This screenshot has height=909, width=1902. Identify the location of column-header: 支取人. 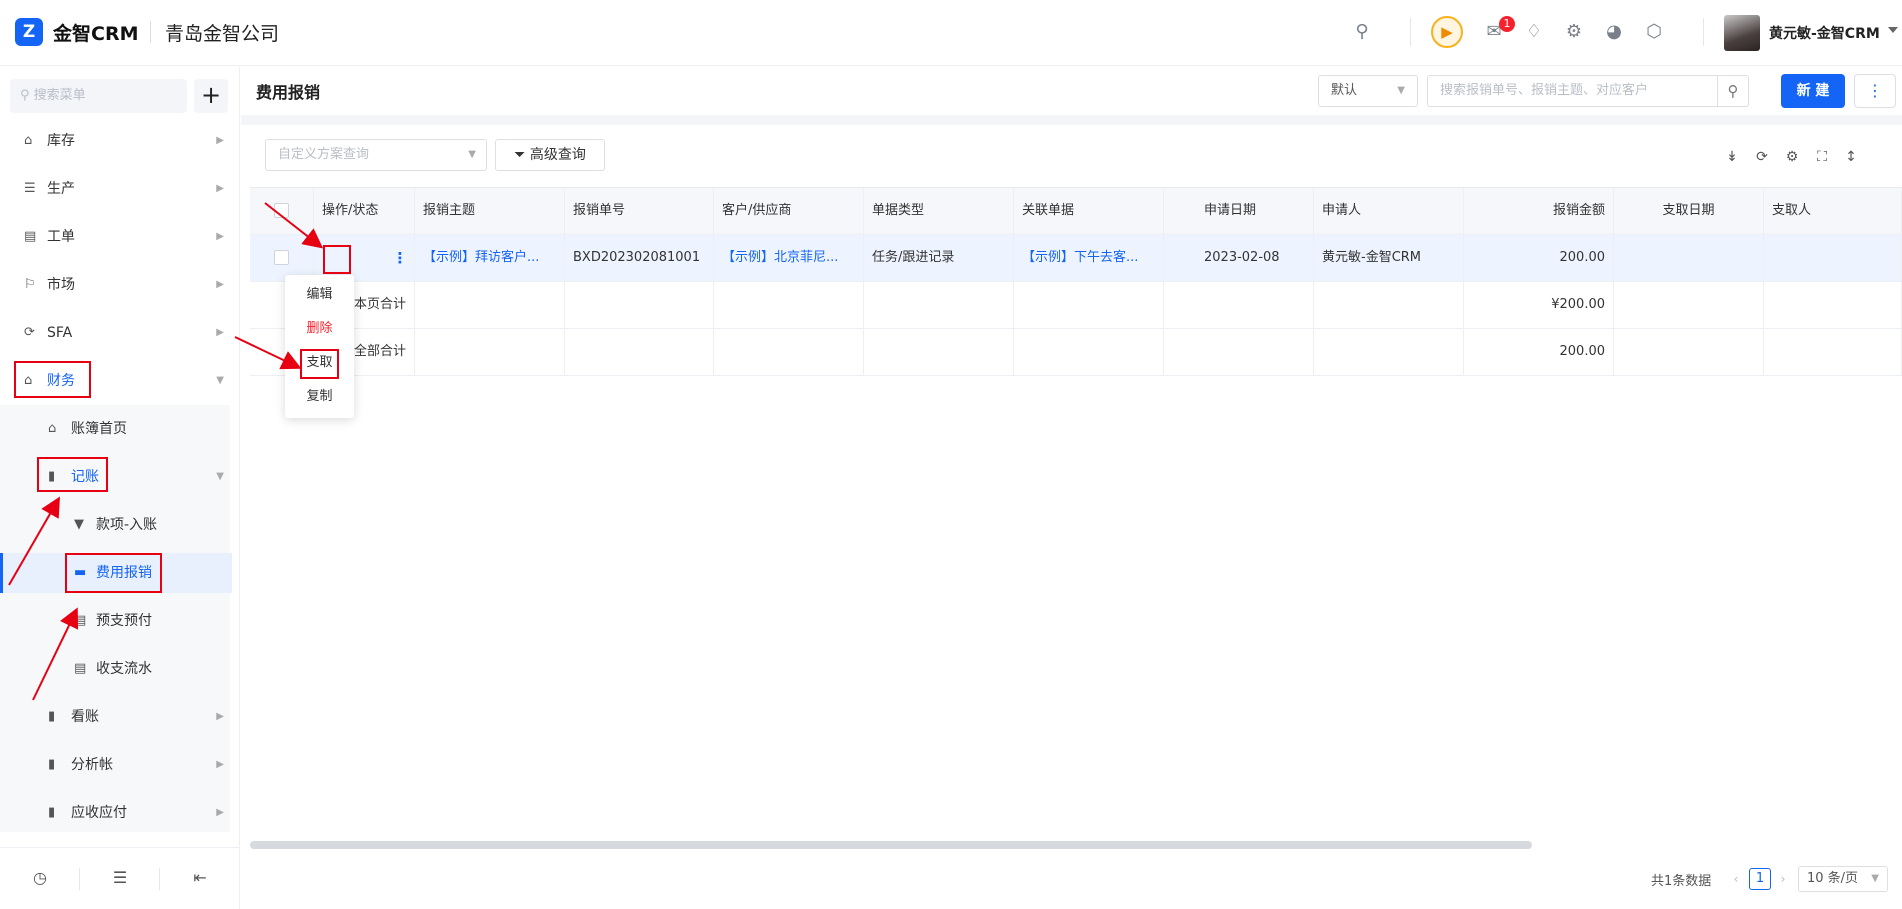
(1833, 211).